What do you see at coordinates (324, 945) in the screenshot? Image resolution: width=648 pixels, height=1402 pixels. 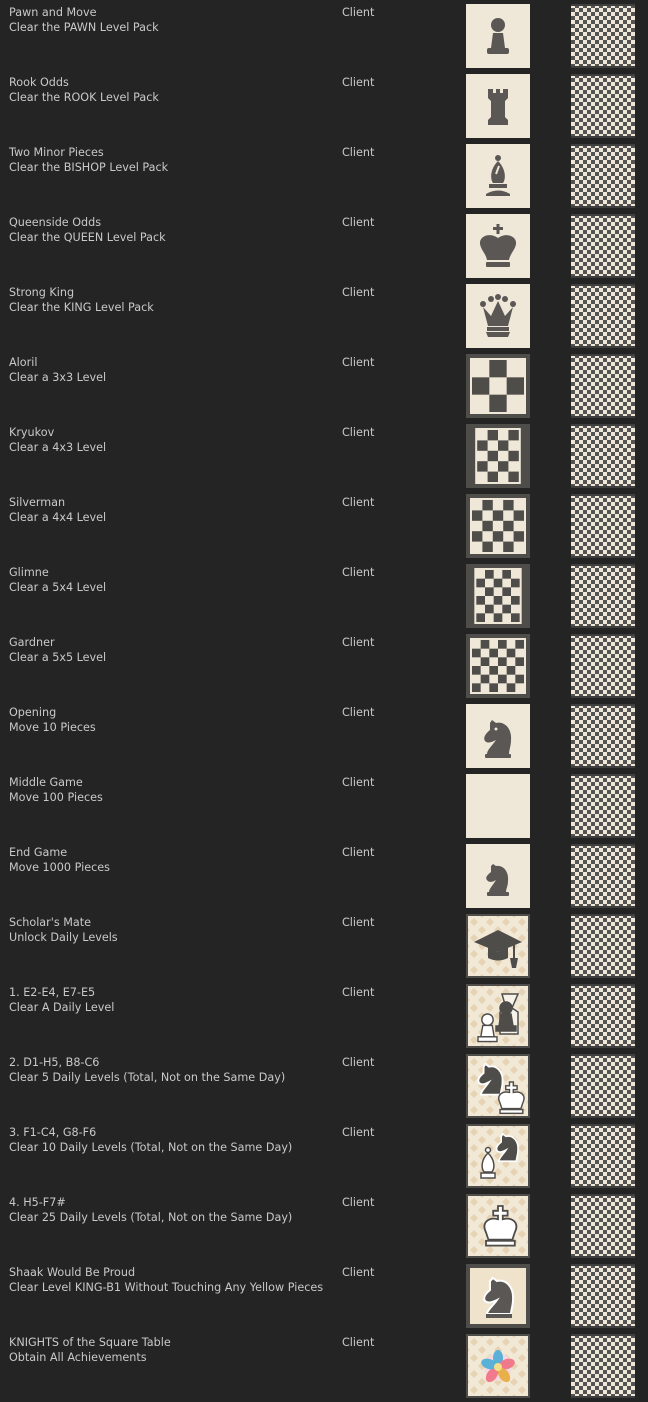 I see `achievement-row: Scholar's Mate Unlock Daily Levels Client` at bounding box center [324, 945].